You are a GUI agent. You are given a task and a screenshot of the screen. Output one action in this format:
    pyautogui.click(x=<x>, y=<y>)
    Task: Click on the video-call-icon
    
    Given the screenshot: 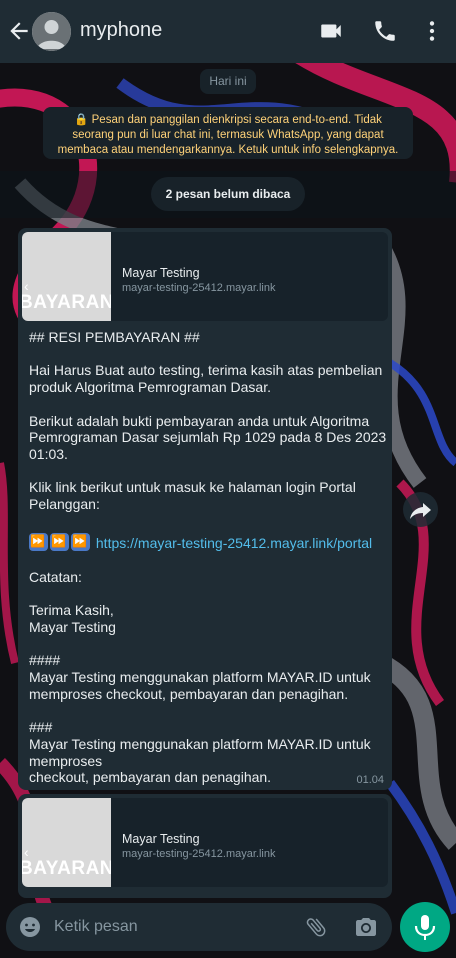 What is the action you would take?
    pyautogui.click(x=331, y=31)
    